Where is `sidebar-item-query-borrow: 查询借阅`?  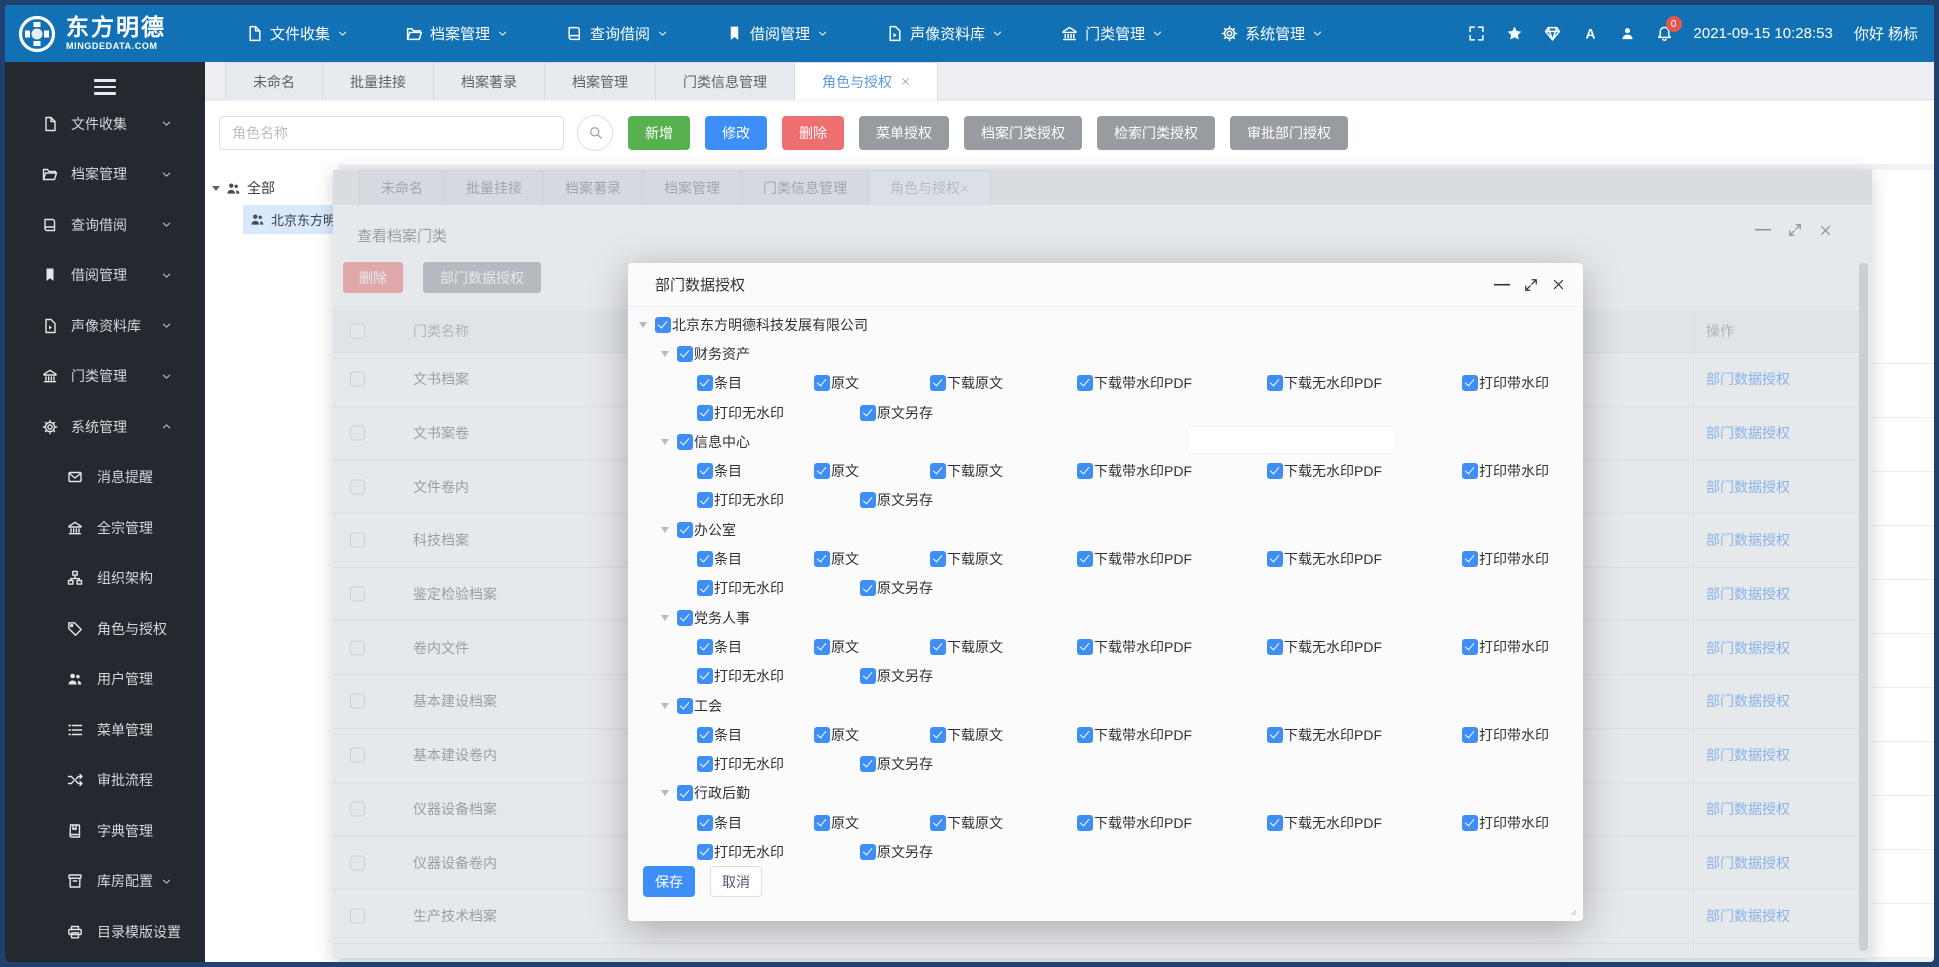 sidebar-item-query-borrow: 查询借阅 is located at coordinates (105, 225).